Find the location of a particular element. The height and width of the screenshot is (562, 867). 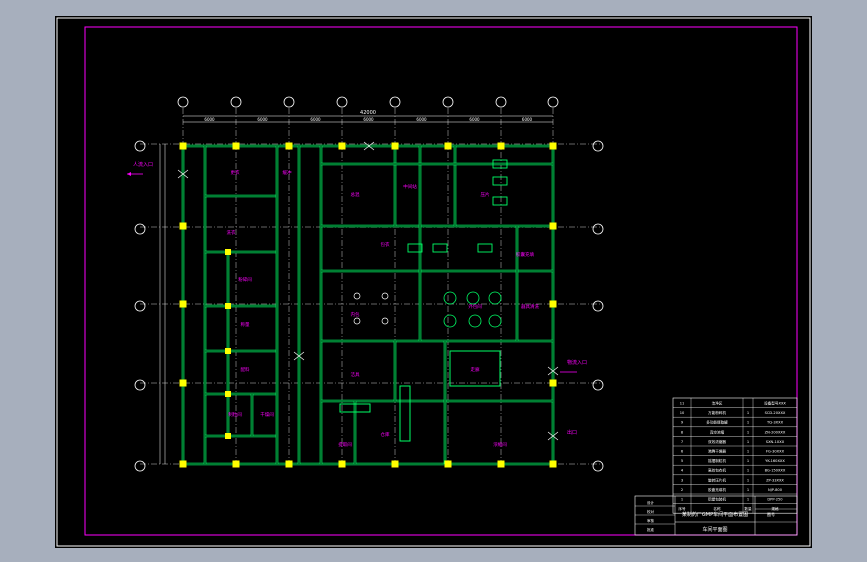

room-label-r3: 洗衣 is located at coordinates (231, 232).